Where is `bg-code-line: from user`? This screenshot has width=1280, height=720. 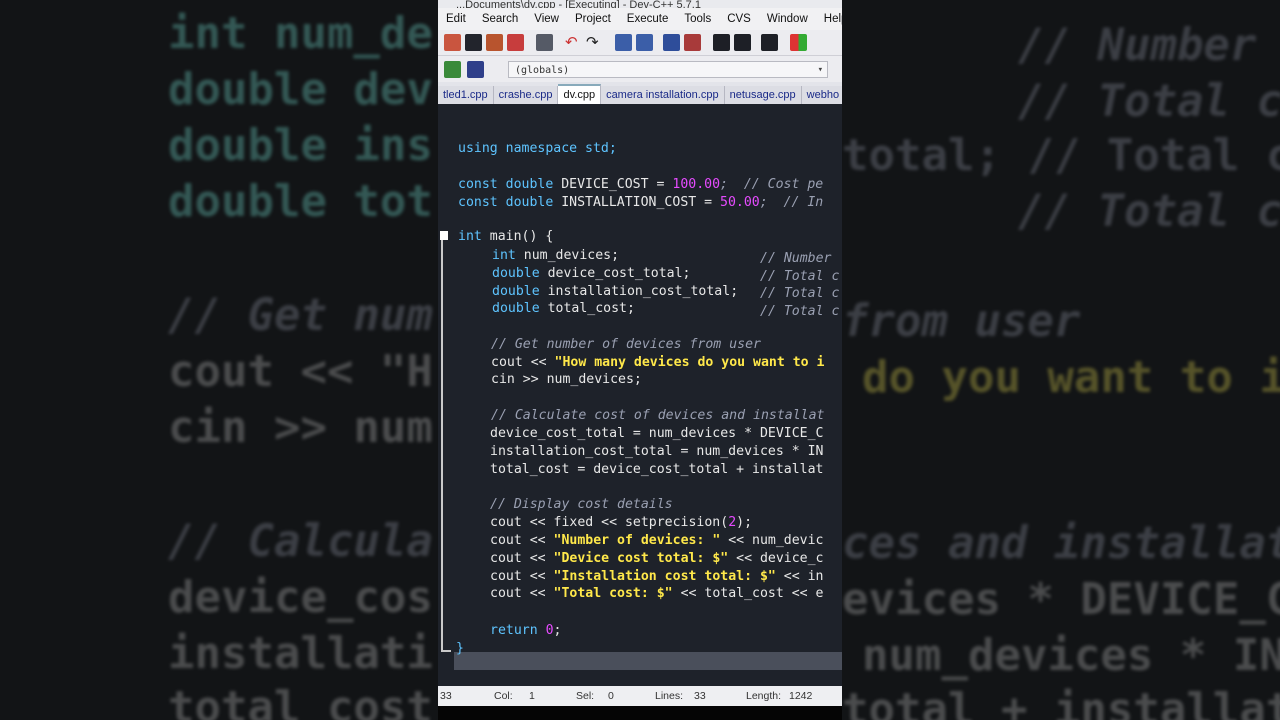
bg-code-line: from user is located at coordinates (961, 321).